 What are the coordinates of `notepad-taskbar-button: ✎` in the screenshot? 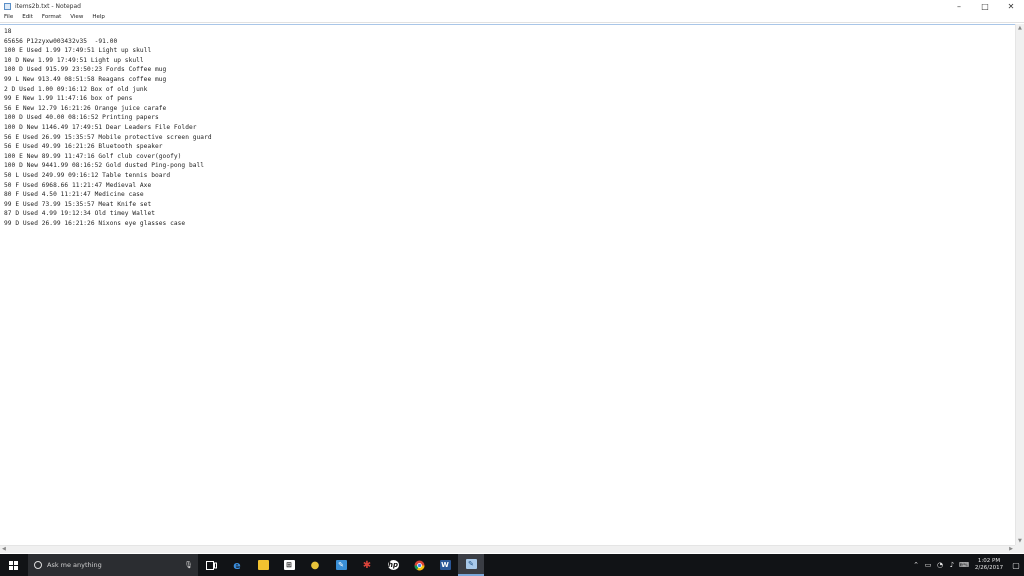 It's located at (471, 565).